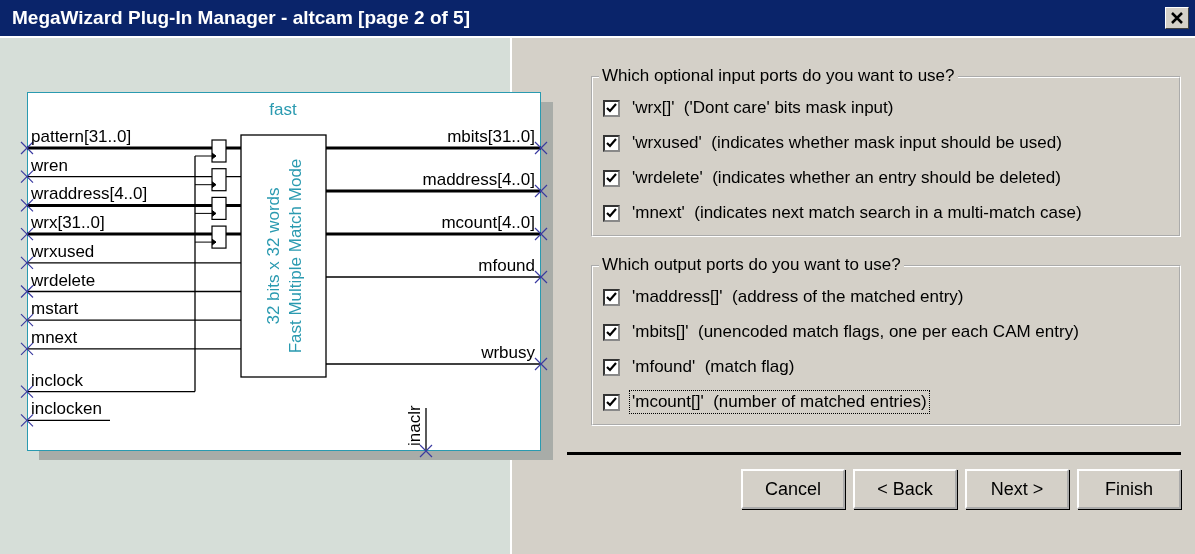 The width and height of the screenshot is (1195, 554). Describe the element at coordinates (414, 425) in the screenshot. I see `port-label: inaclr` at that location.